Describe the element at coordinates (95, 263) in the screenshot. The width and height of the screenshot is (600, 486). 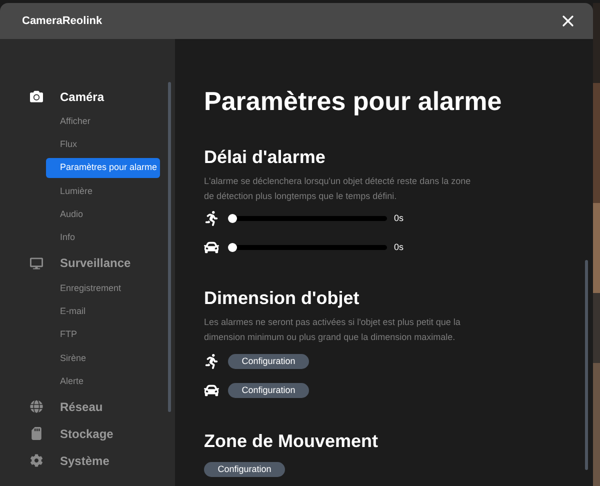
I see `sidebar-section: Surveillance` at that location.